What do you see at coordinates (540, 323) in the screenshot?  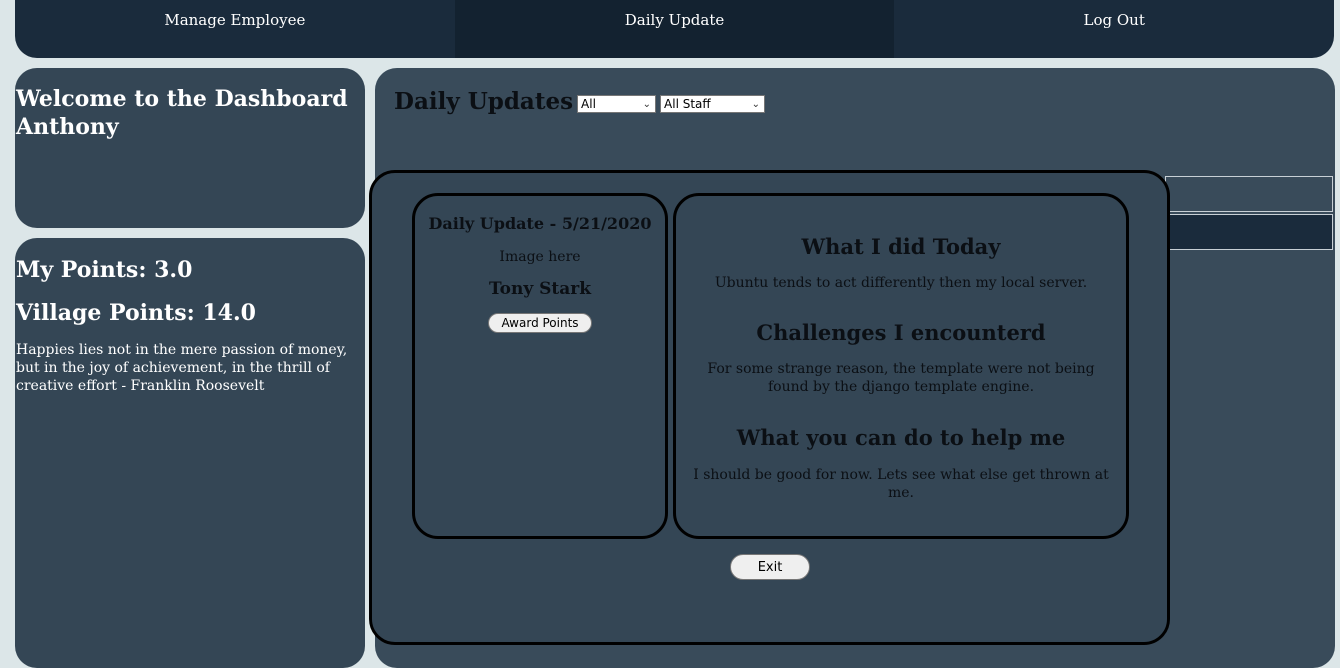 I see `award-points-button: Award Points` at bounding box center [540, 323].